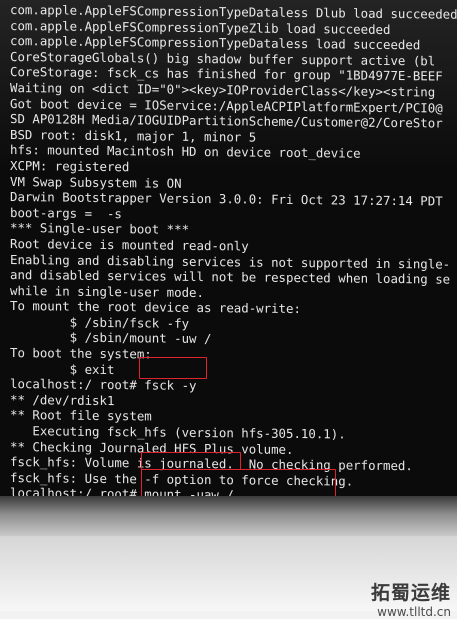 The image size is (457, 619). I want to click on watermark-text: 拓蜀运维, so click(410, 593).